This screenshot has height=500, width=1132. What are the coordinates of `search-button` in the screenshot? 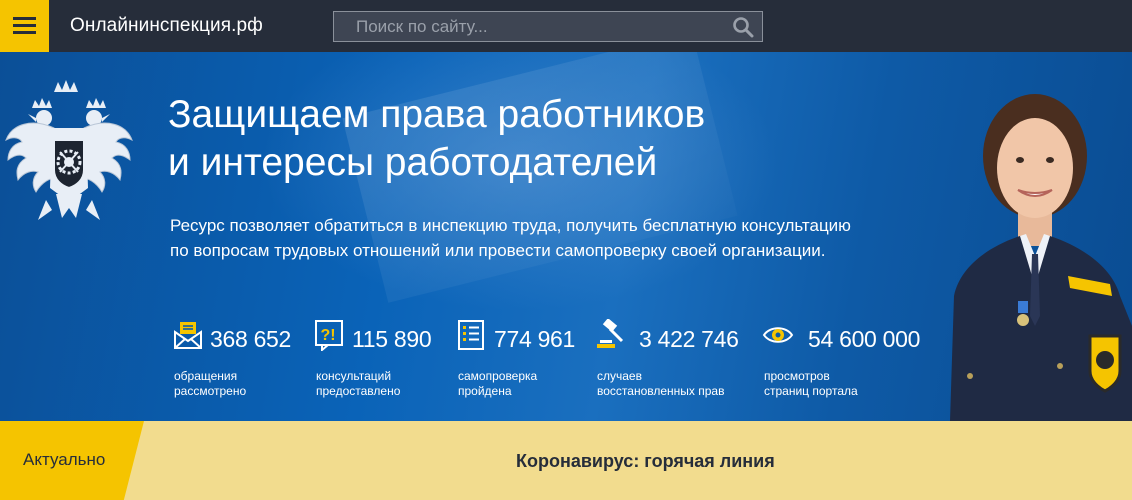 It's located at (743, 27).